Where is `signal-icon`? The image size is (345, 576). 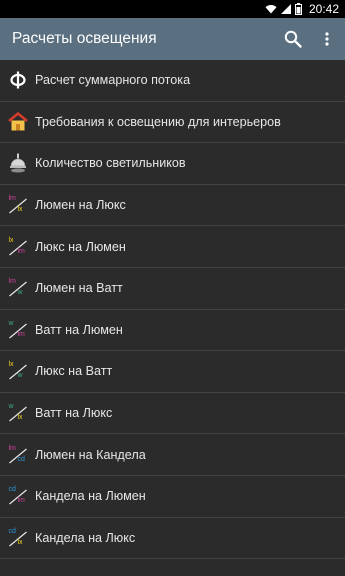 signal-icon is located at coordinates (285, 9).